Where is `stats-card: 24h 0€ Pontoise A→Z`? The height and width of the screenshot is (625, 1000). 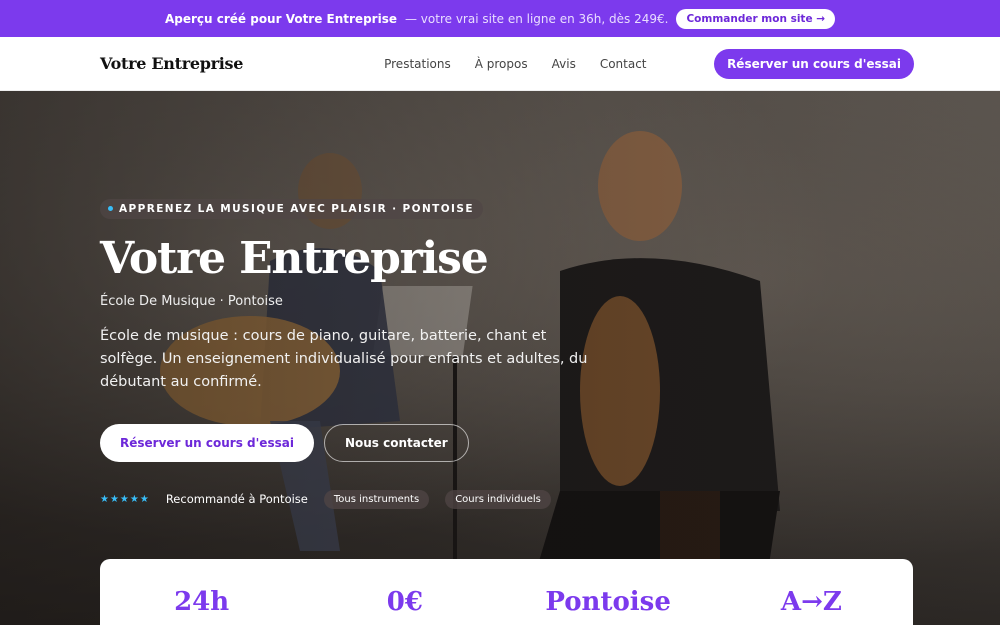
stats-card: 24h 0€ Pontoise A→Z is located at coordinates (506, 592).